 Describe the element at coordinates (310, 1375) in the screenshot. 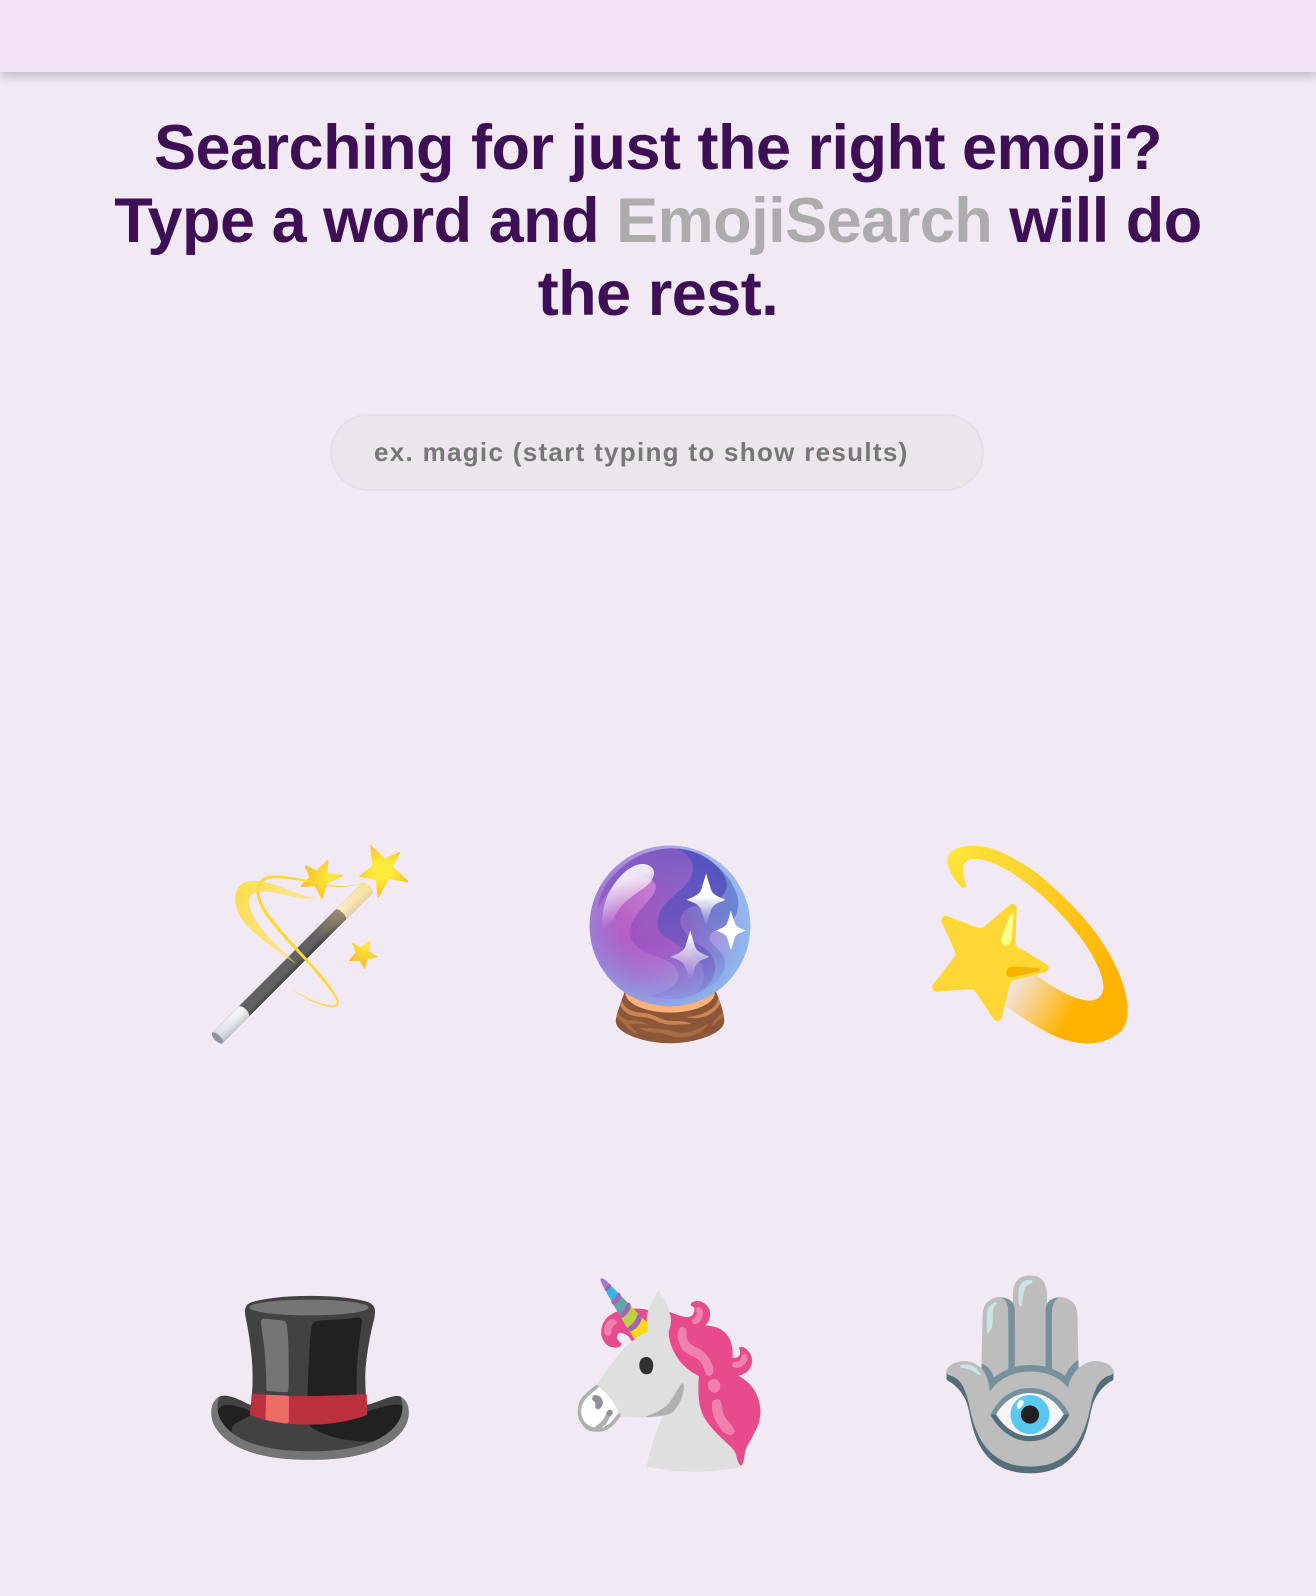

I see `emoji-result-top-hat: 🎩` at that location.